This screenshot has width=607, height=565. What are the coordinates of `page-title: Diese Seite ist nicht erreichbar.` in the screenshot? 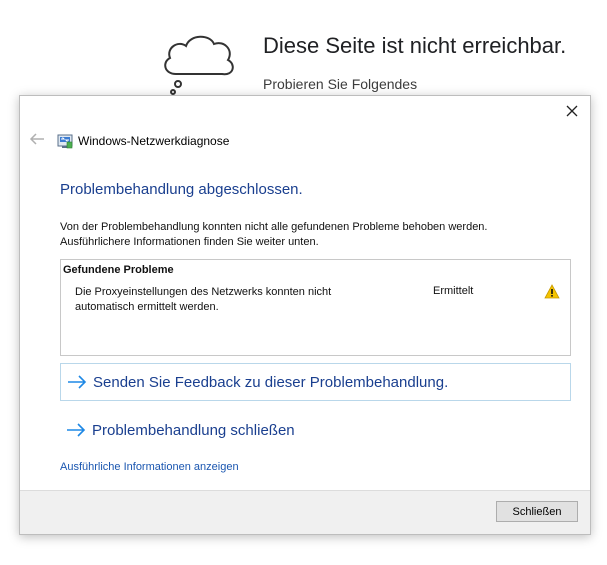 It's located at (415, 45).